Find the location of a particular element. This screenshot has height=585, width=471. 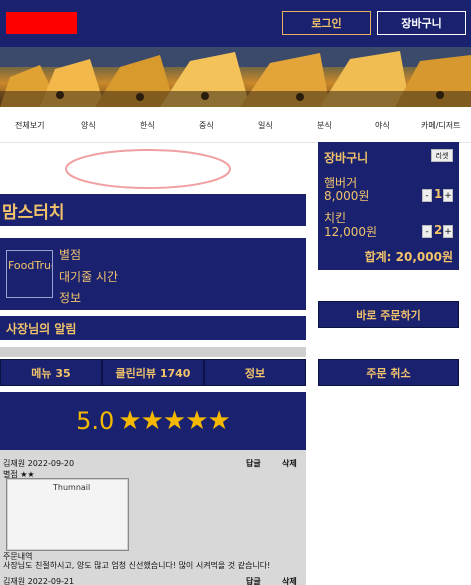

review-header: 김재원 2022-09-20 is located at coordinates (39, 463).